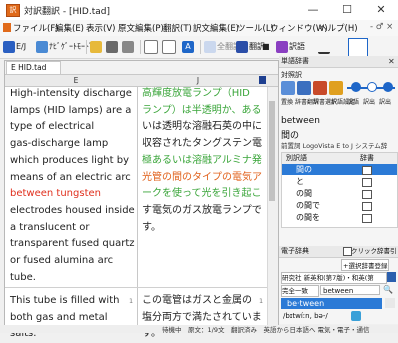 Image resolution: width=398 pixels, height=343 pixels. Describe the element at coordinates (216, 28) in the screenshot. I see `menu-target-edit: 訳文編集(E)` at that location.